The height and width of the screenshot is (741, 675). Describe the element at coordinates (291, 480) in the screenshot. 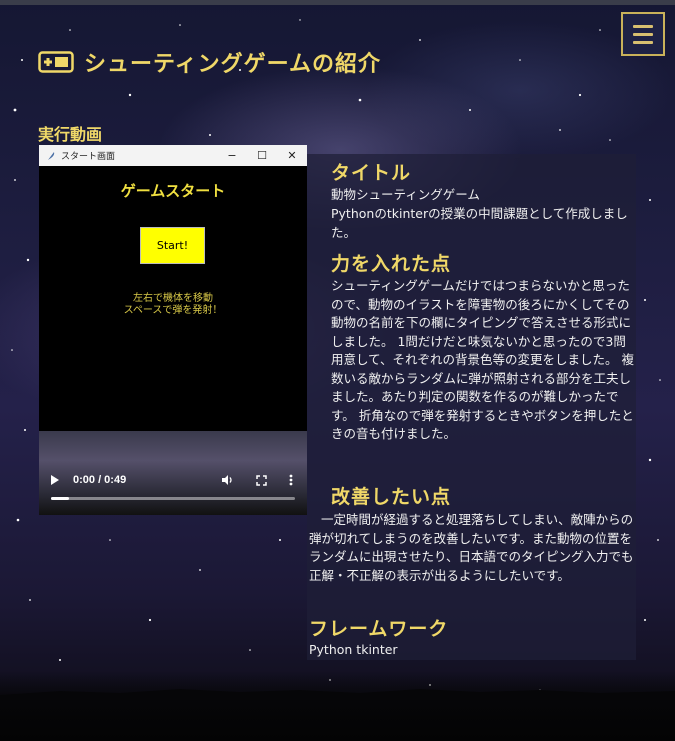

I see `more-options-icon` at that location.